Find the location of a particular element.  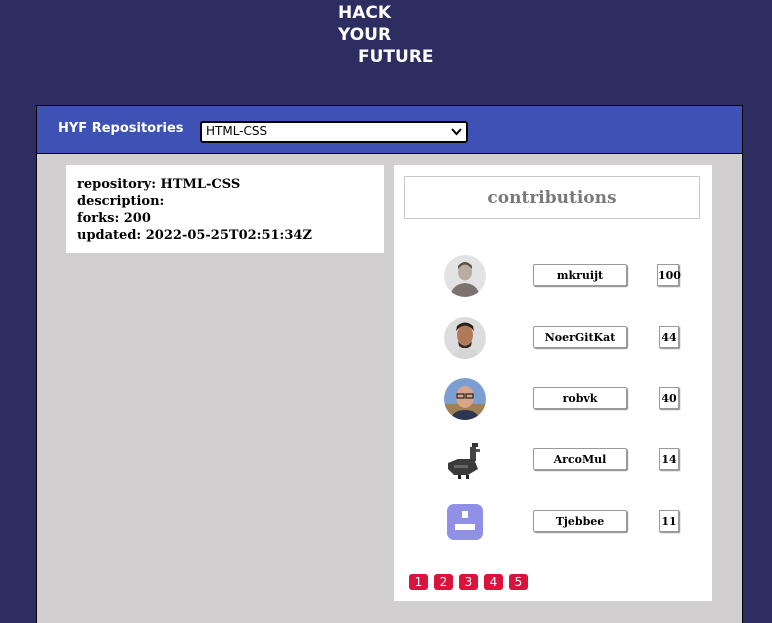

contributor-row: ArcoMul 14 is located at coordinates (553, 461).